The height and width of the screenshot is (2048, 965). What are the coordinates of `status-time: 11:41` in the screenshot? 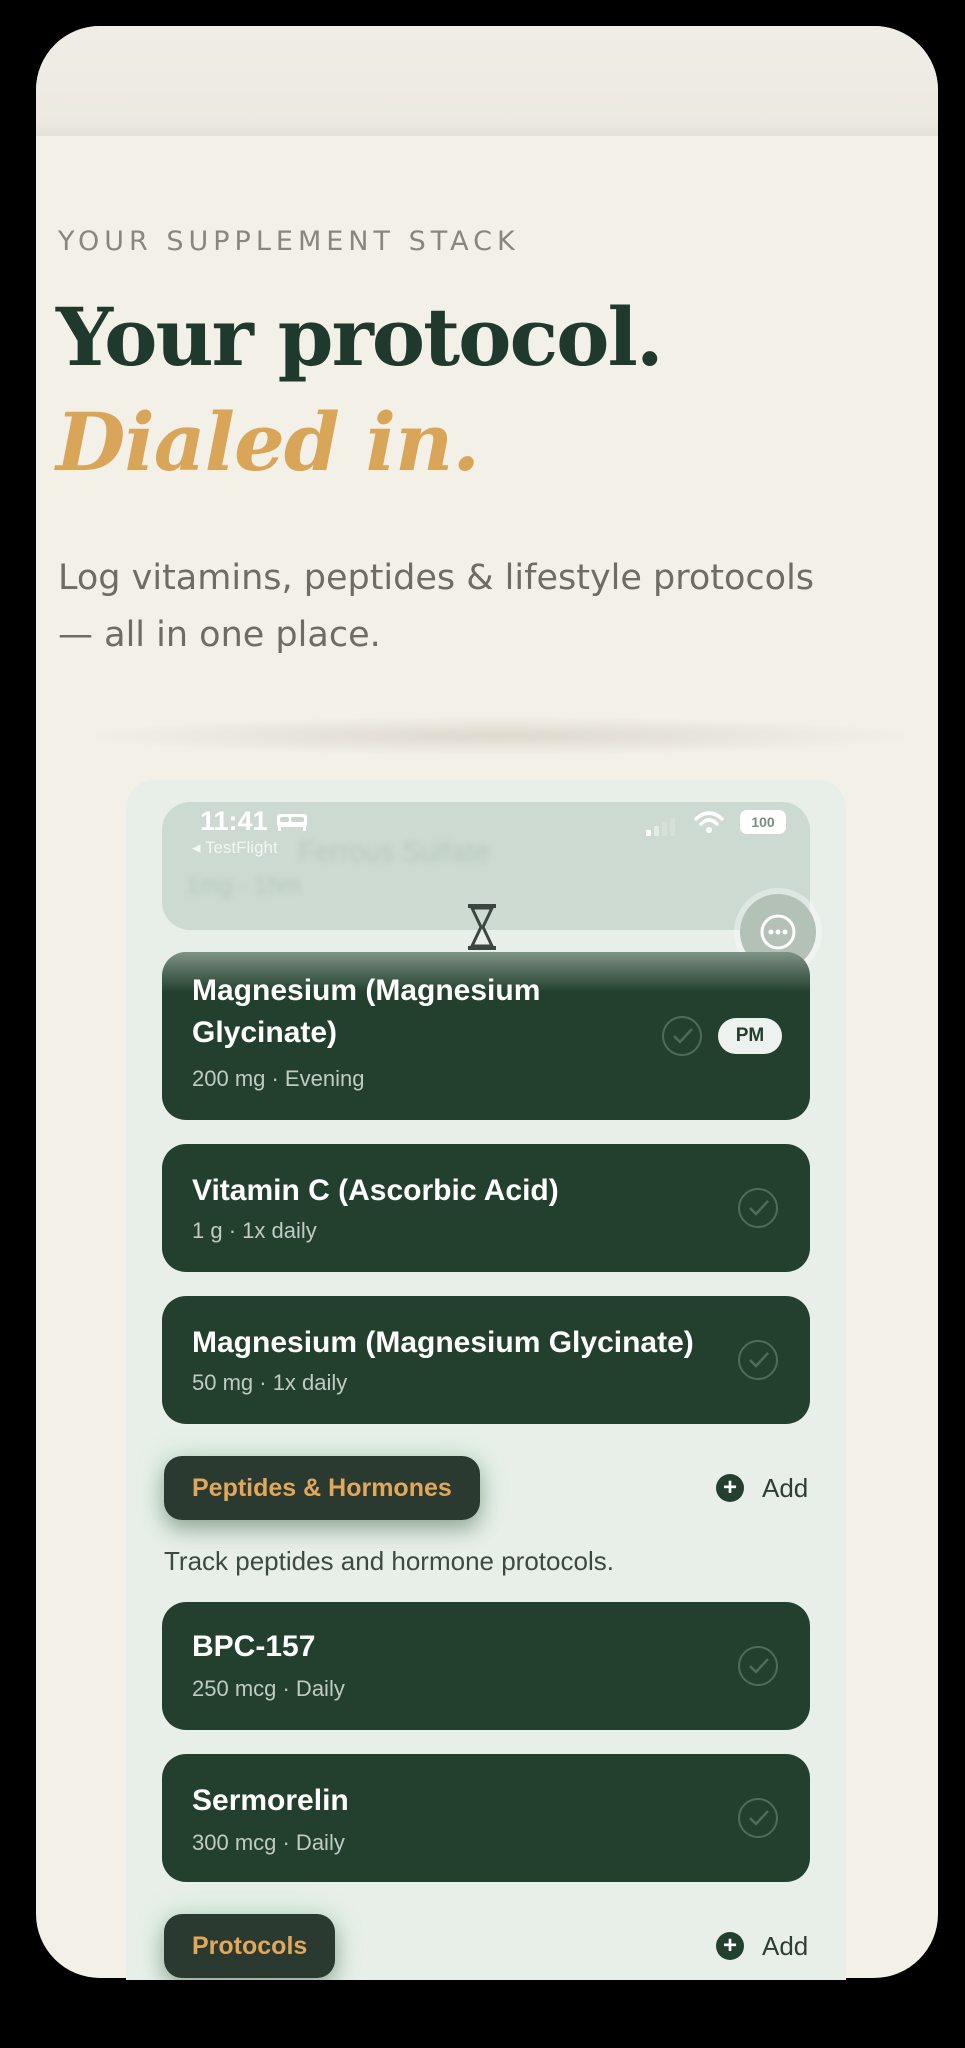 It's located at (234, 821).